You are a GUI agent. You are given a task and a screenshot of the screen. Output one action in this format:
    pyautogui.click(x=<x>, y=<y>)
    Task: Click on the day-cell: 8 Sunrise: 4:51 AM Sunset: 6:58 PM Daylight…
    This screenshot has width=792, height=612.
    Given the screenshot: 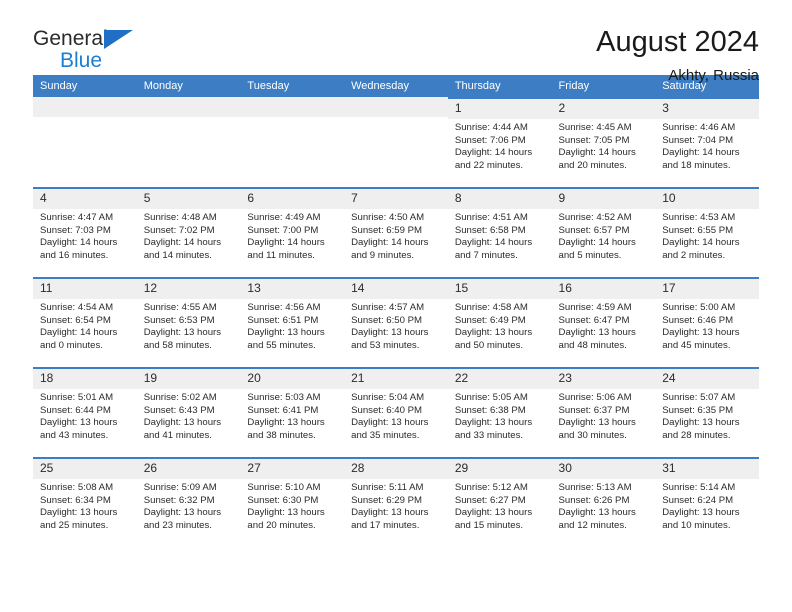 What is the action you would take?
    pyautogui.click(x=499, y=232)
    